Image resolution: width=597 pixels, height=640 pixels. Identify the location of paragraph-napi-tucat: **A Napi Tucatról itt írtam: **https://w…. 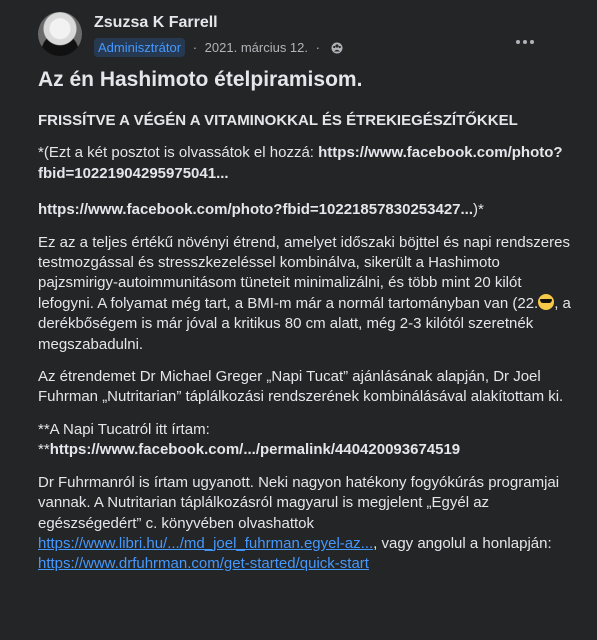
(308, 440).